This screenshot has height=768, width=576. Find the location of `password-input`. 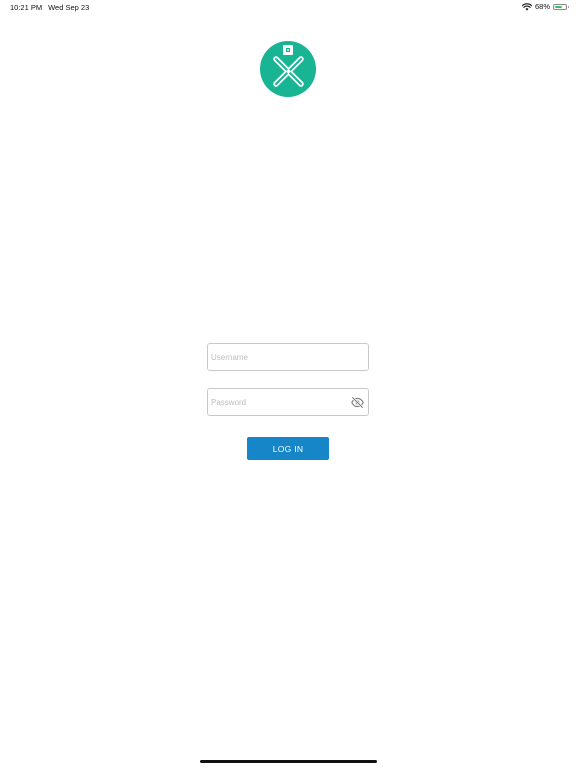

password-input is located at coordinates (288, 402).